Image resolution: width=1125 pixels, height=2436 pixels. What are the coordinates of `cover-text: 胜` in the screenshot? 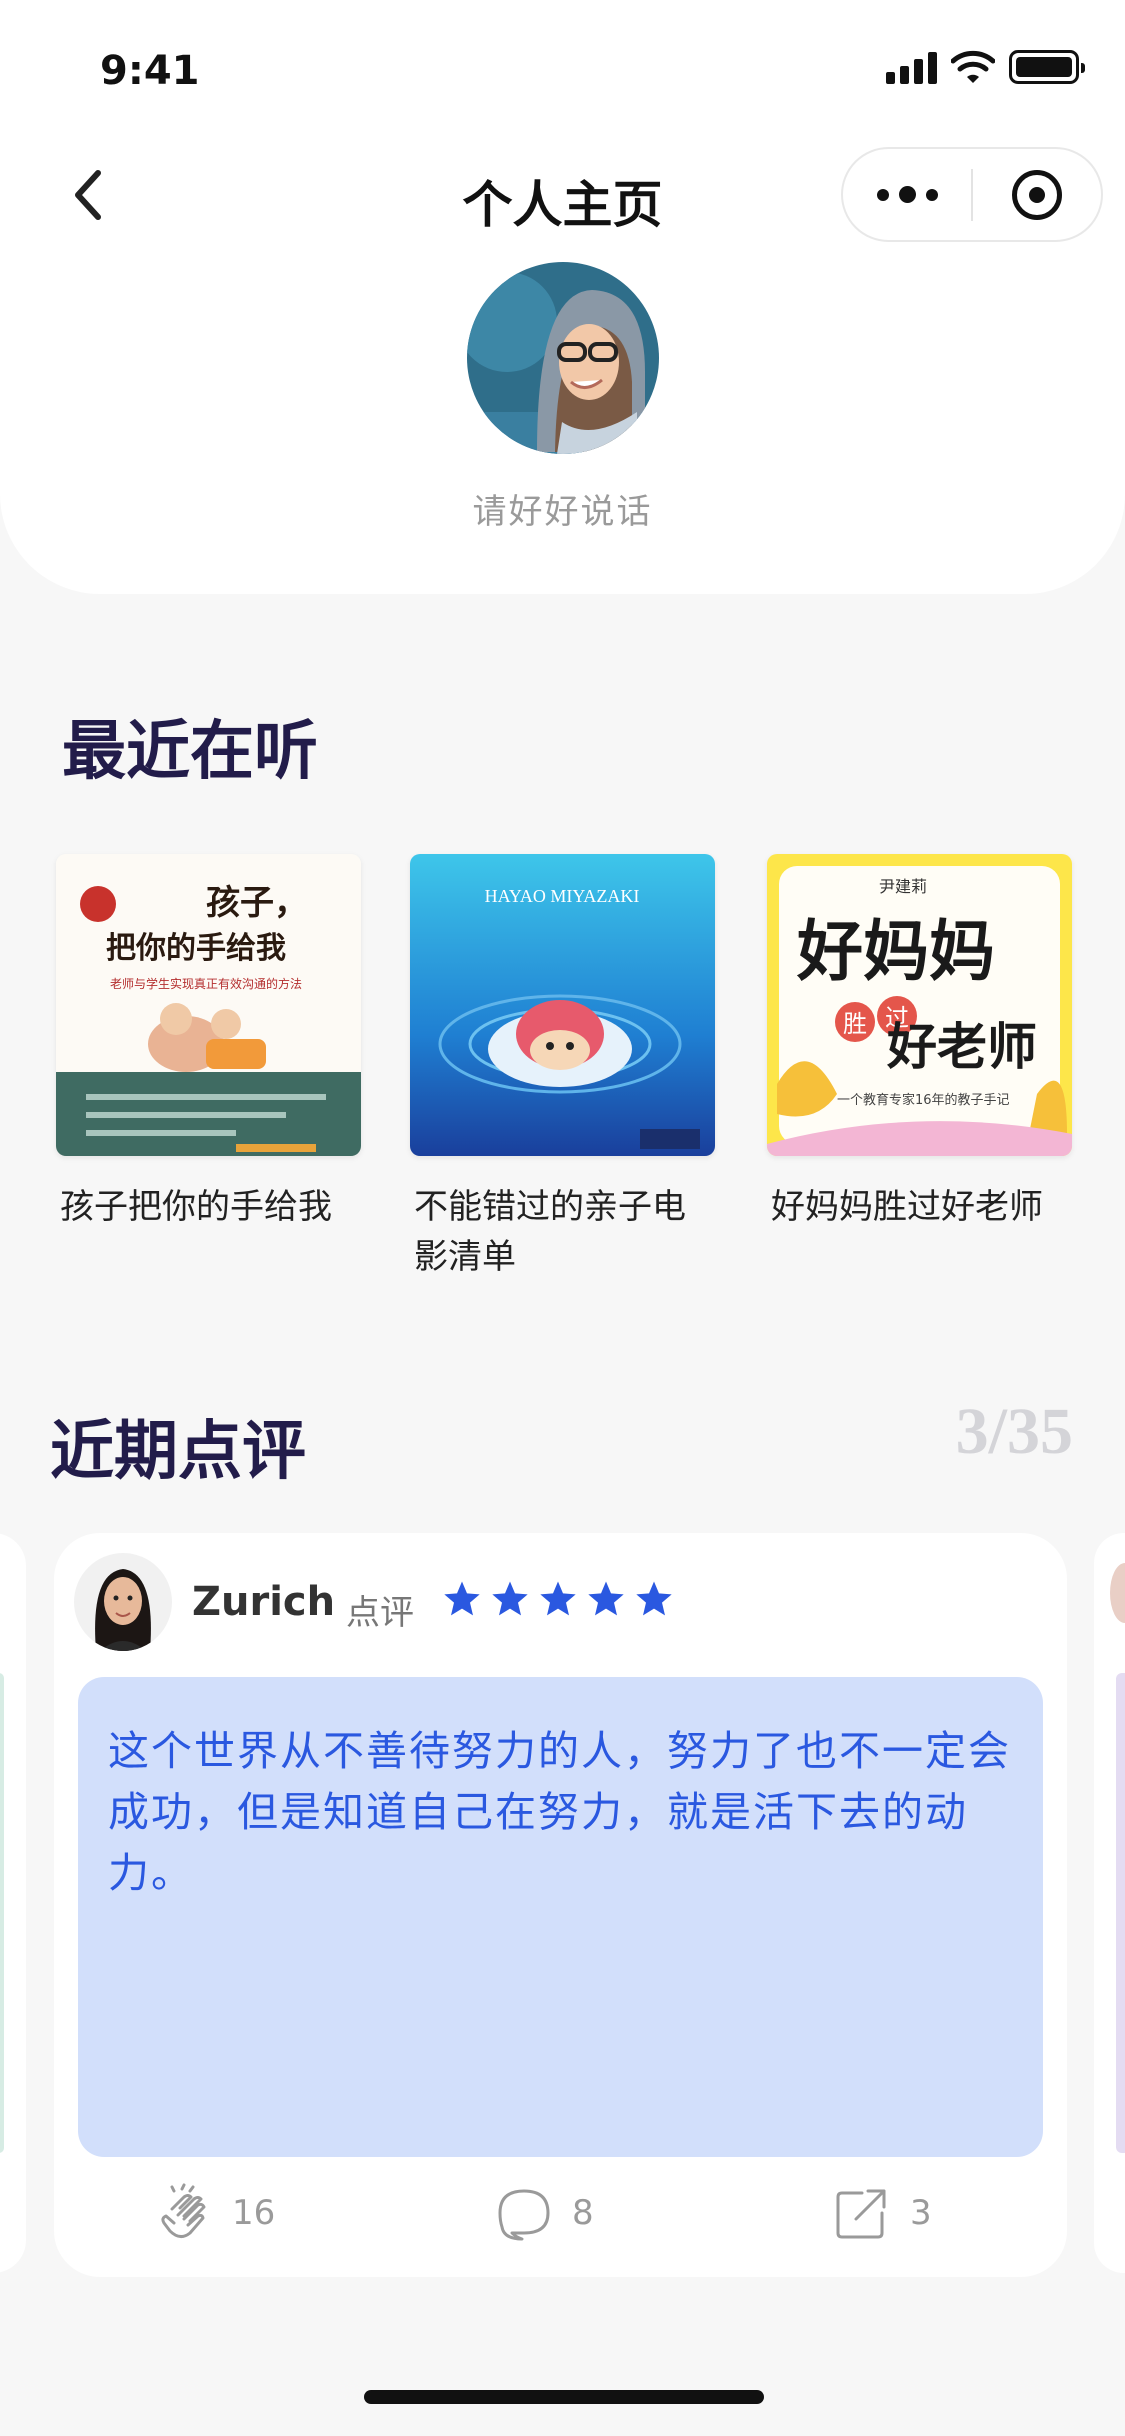 It's located at (855, 1024).